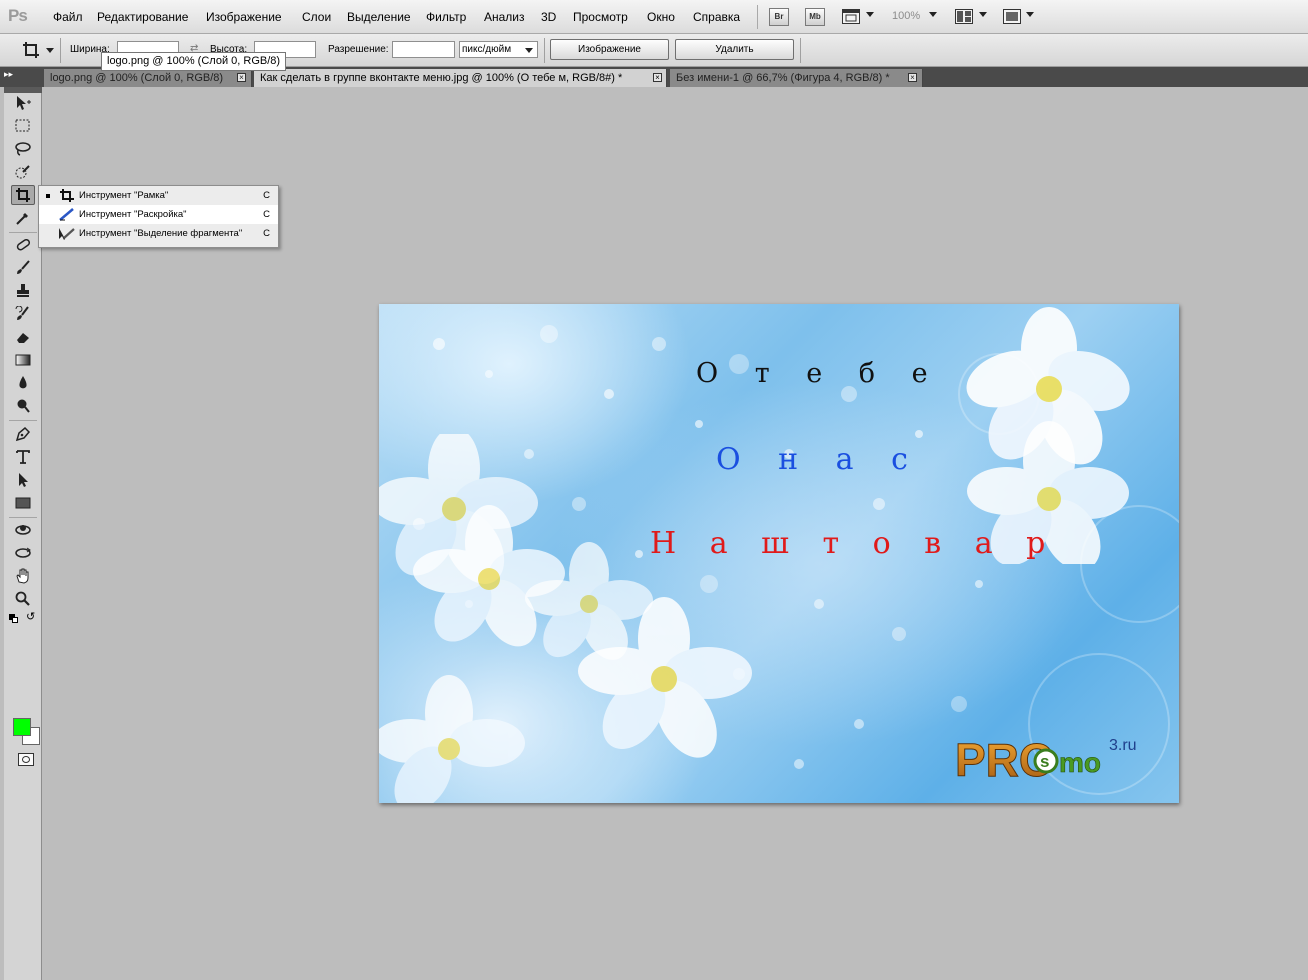 The image size is (1308, 980). Describe the element at coordinates (8, 74) in the screenshot. I see `collapse-panel-icon: ▸▸` at that location.